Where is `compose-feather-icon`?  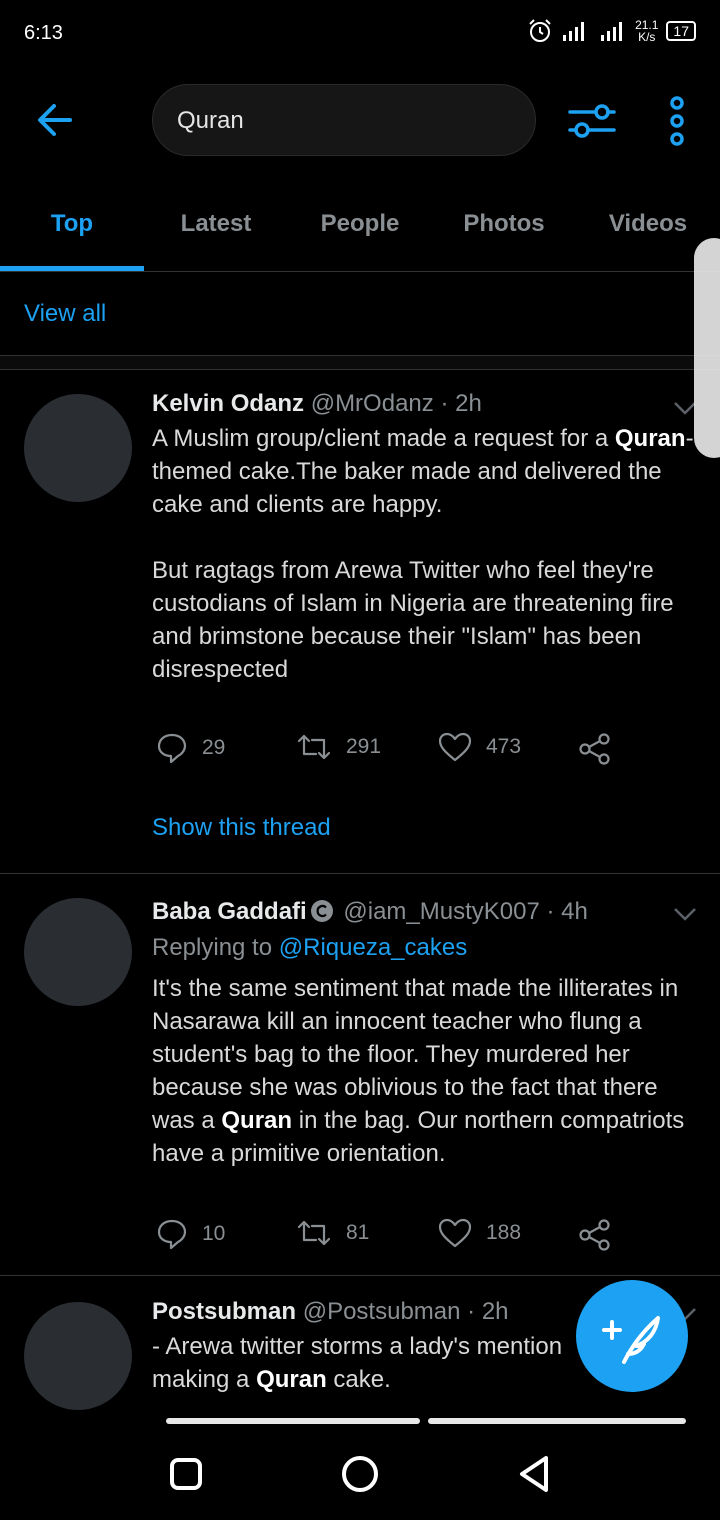 compose-feather-icon is located at coordinates (631, 1340).